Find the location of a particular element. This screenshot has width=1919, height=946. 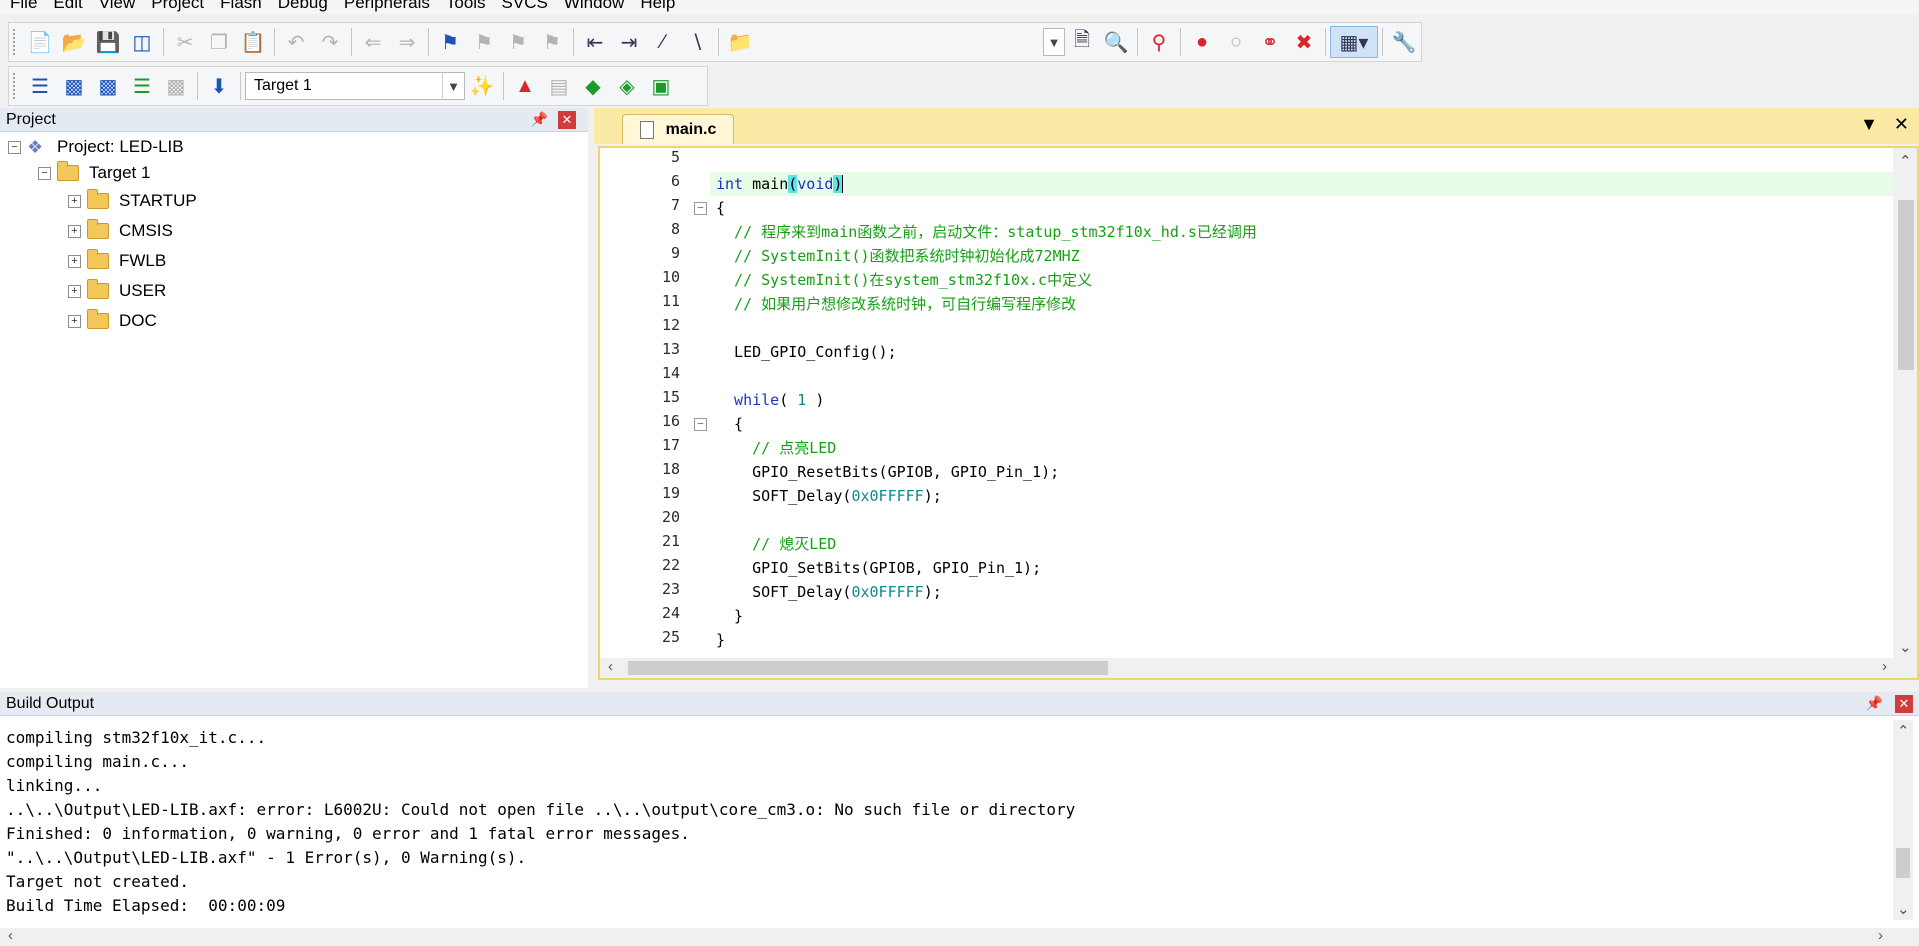

pack-installer-icon: ▣ is located at coordinates (661, 86).